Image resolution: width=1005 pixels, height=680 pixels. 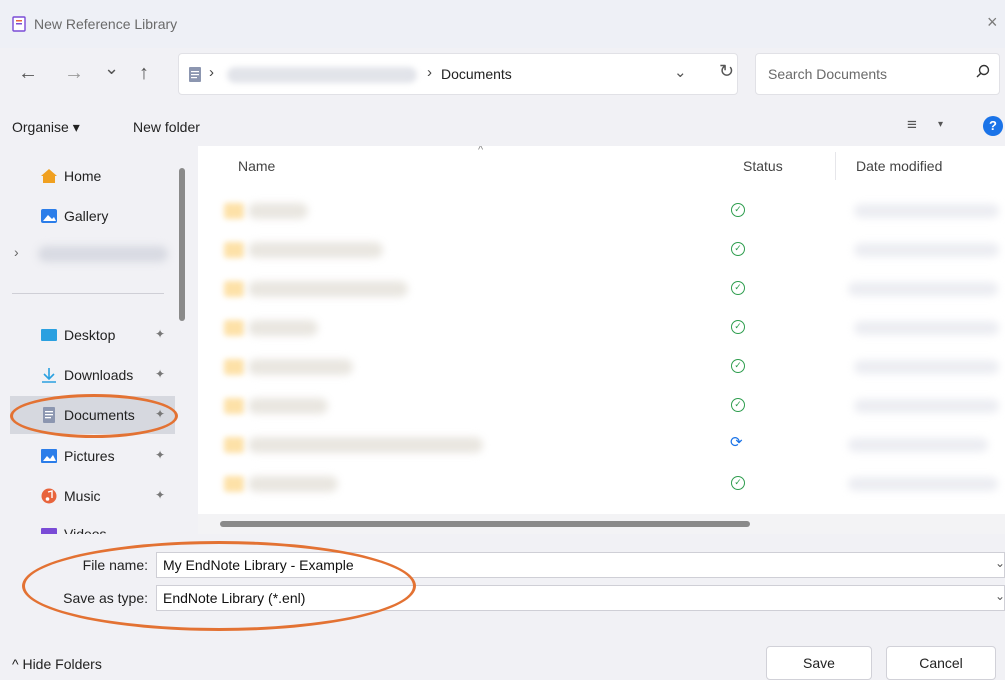 I want to click on organise-menu-button: Organise ▾, so click(x=46, y=127).